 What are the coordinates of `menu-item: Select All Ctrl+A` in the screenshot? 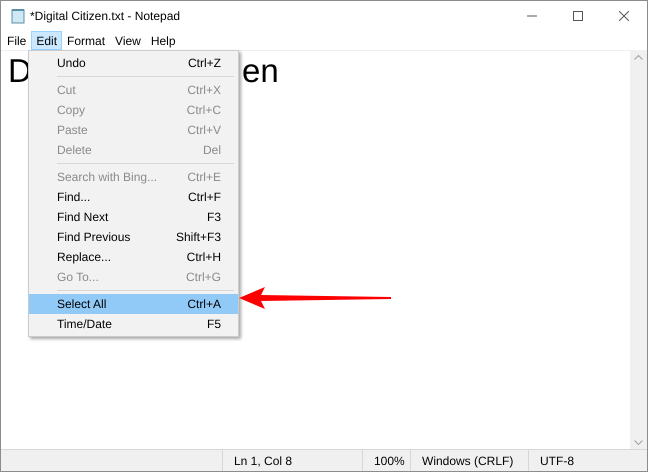 It's located at (133, 304).